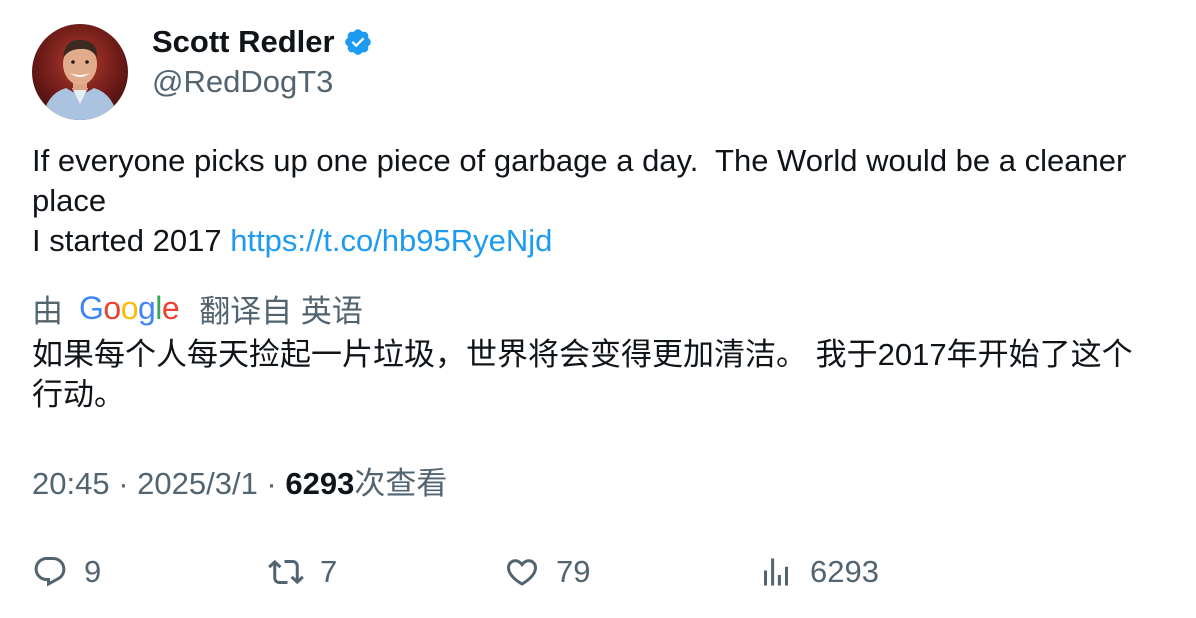  Describe the element at coordinates (358, 42) in the screenshot. I see `verified-badge-icon` at that location.